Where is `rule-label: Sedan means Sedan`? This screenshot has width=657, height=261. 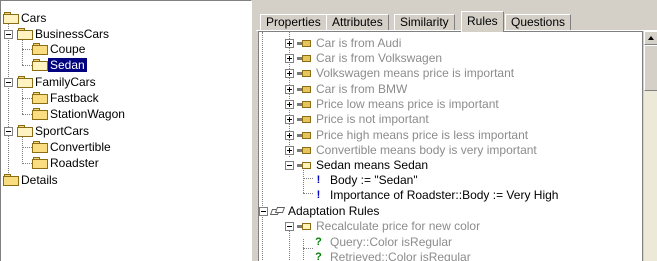 rule-label: Sedan means Sedan is located at coordinates (372, 165).